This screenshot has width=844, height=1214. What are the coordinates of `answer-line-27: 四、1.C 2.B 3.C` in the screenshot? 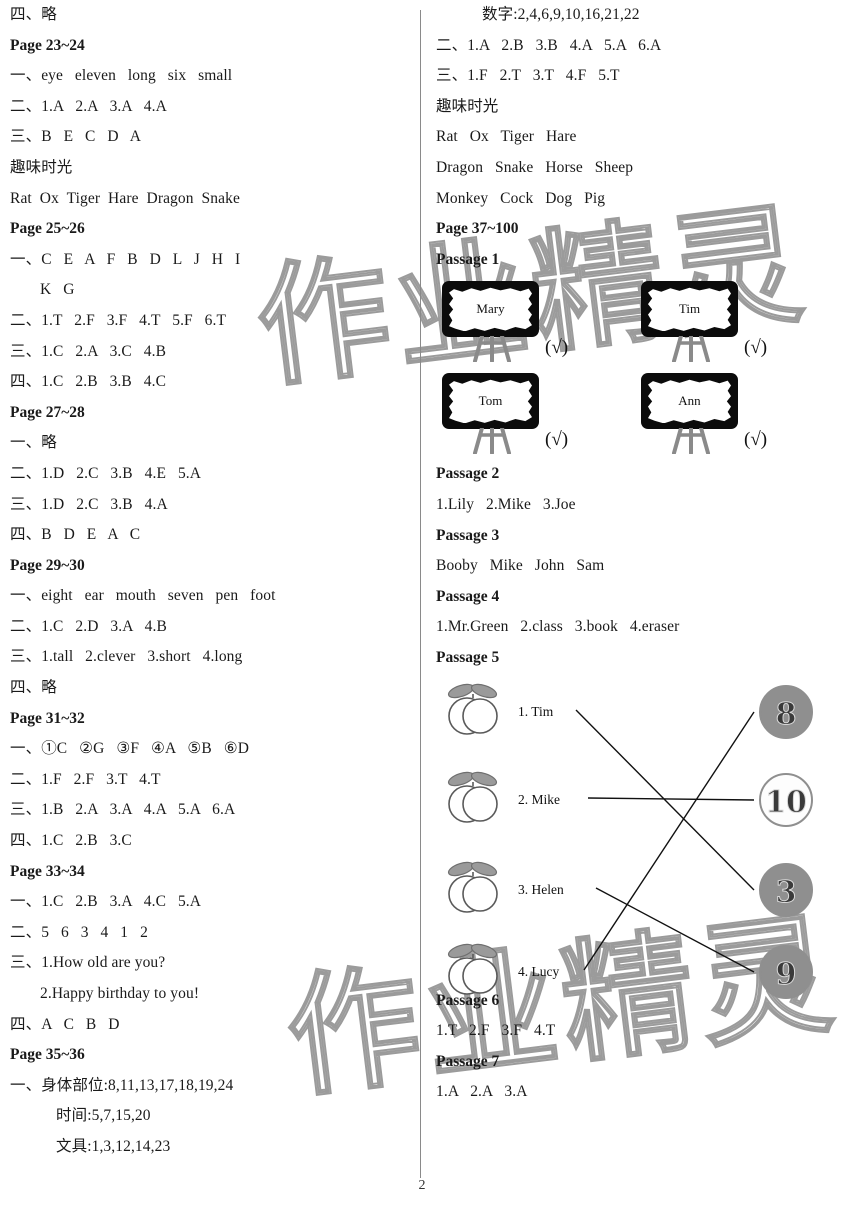 It's located at (71, 841).